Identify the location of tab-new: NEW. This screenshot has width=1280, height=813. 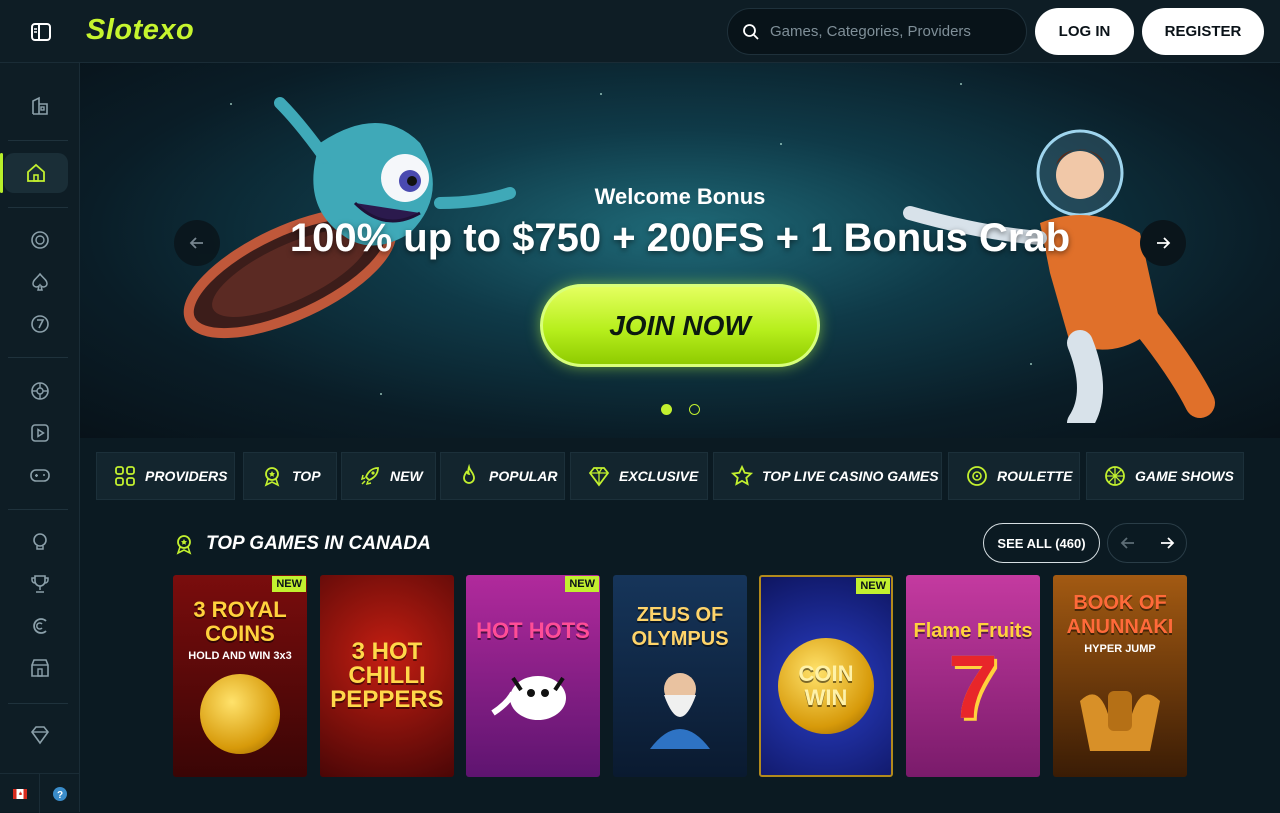
(388, 476).